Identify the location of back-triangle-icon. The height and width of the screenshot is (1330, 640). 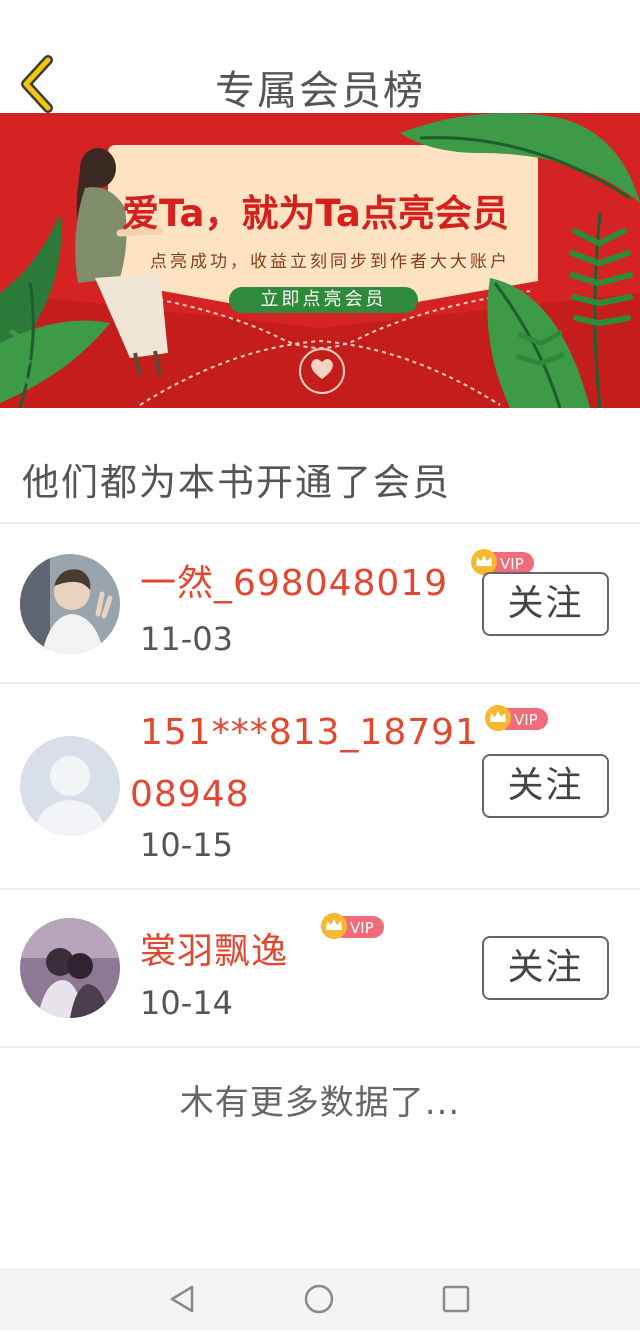
(182, 1299).